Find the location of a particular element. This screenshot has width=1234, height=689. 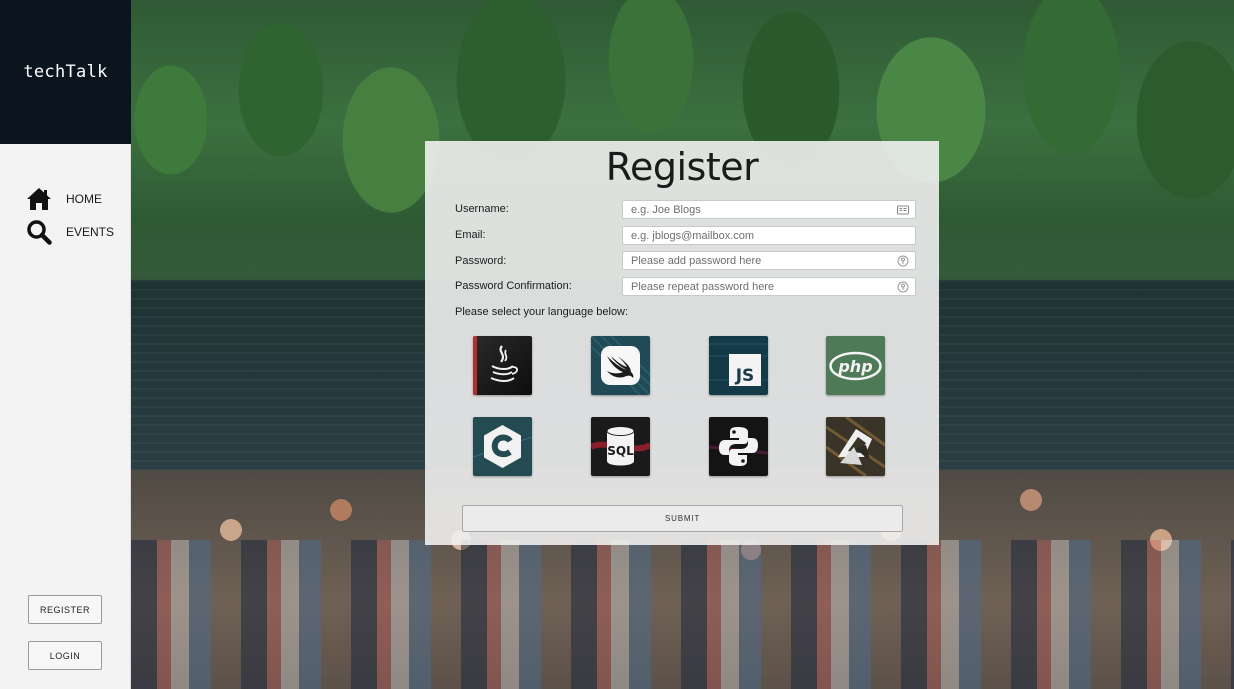

password-field is located at coordinates (769, 260).